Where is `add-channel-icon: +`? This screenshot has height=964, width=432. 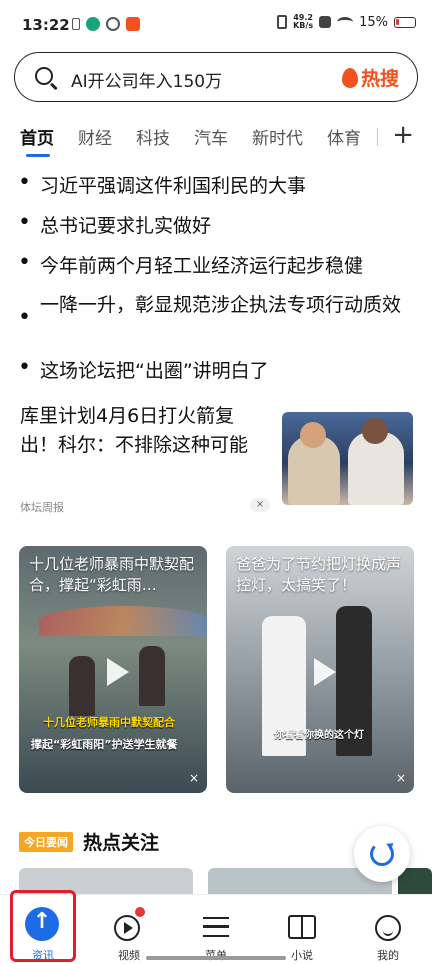 add-channel-icon: + is located at coordinates (403, 135).